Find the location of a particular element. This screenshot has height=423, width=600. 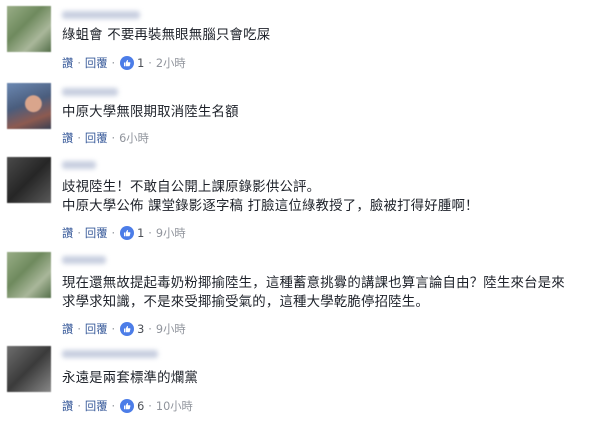

comment-actions: 讚 · 回覆 · 6小時 is located at coordinates (105, 138).